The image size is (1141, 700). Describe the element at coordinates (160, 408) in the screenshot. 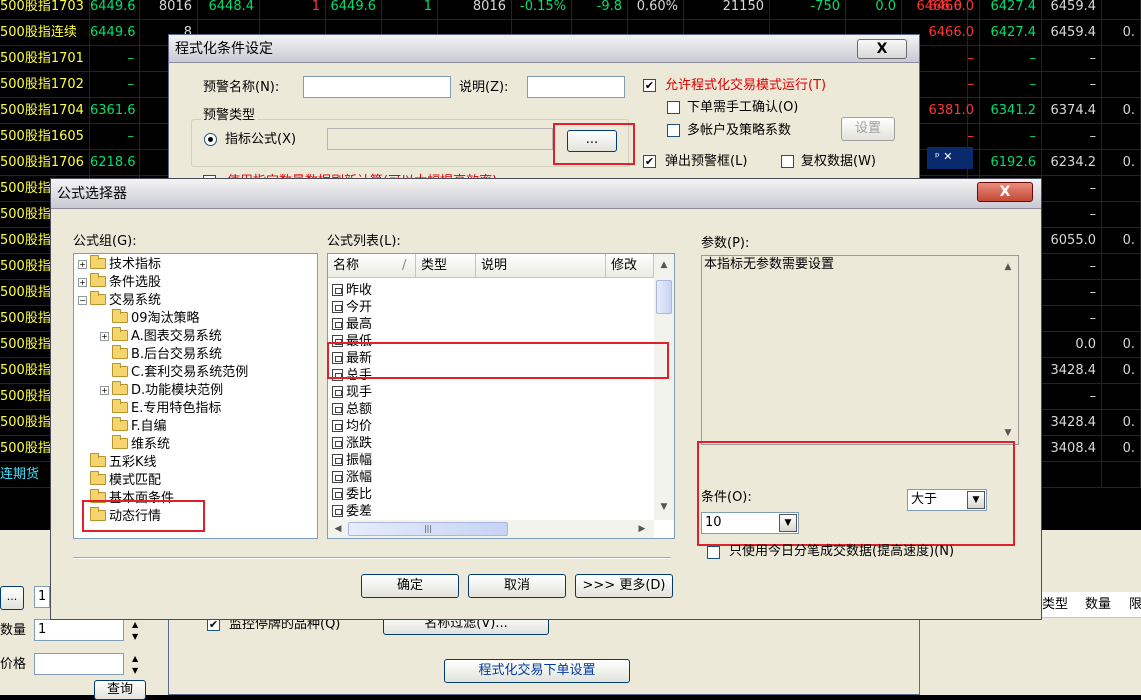

I see `tree-item: E.专用特色指标` at that location.